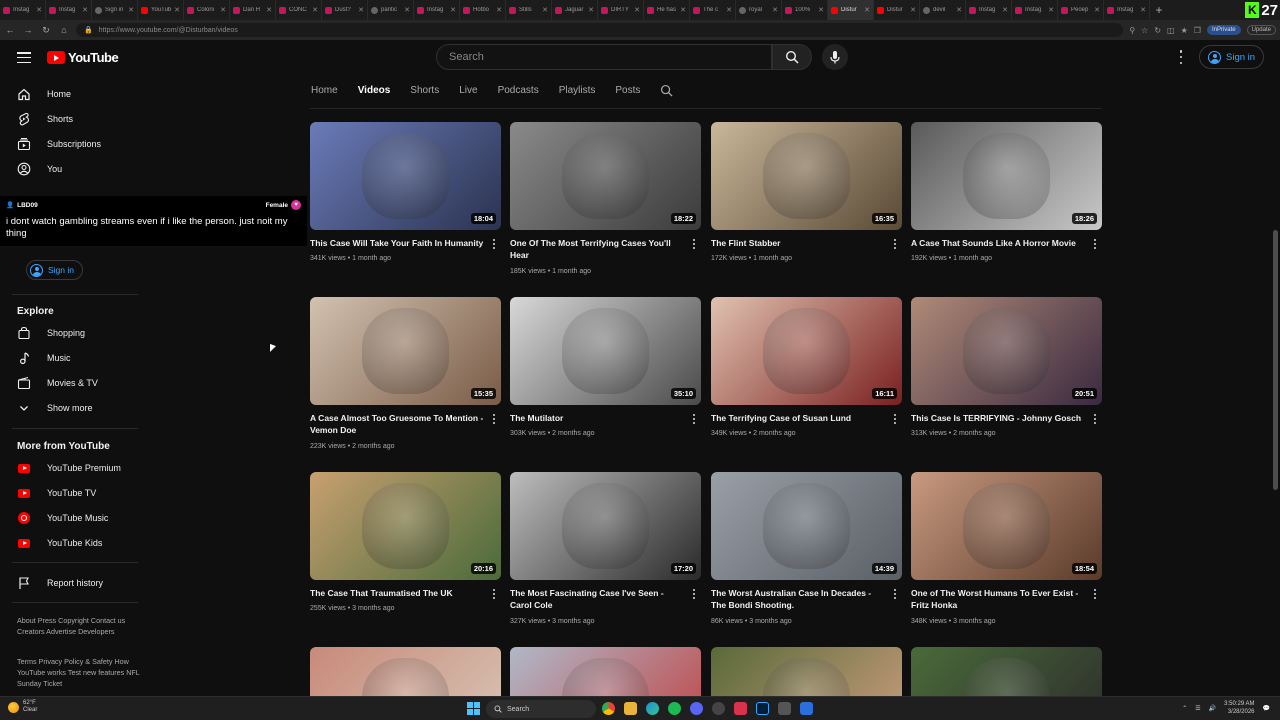 This screenshot has width=1280, height=720. What do you see at coordinates (604, 57) in the screenshot?
I see `search-input: Search` at bounding box center [604, 57].